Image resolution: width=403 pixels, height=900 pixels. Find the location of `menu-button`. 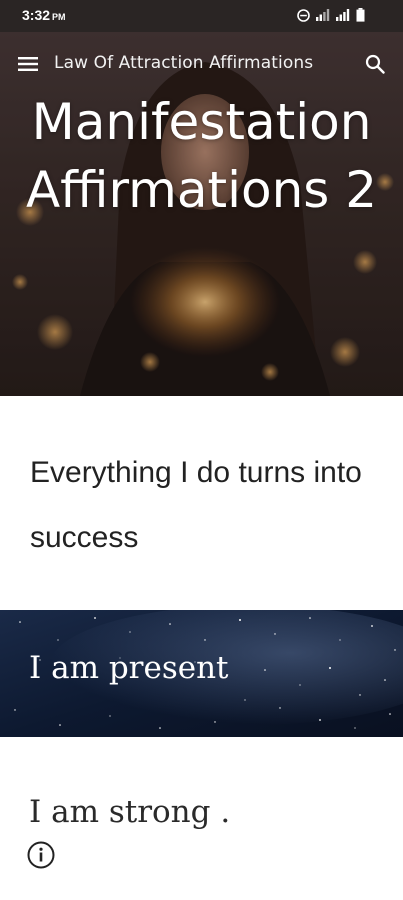

menu-button is located at coordinates (28, 64).